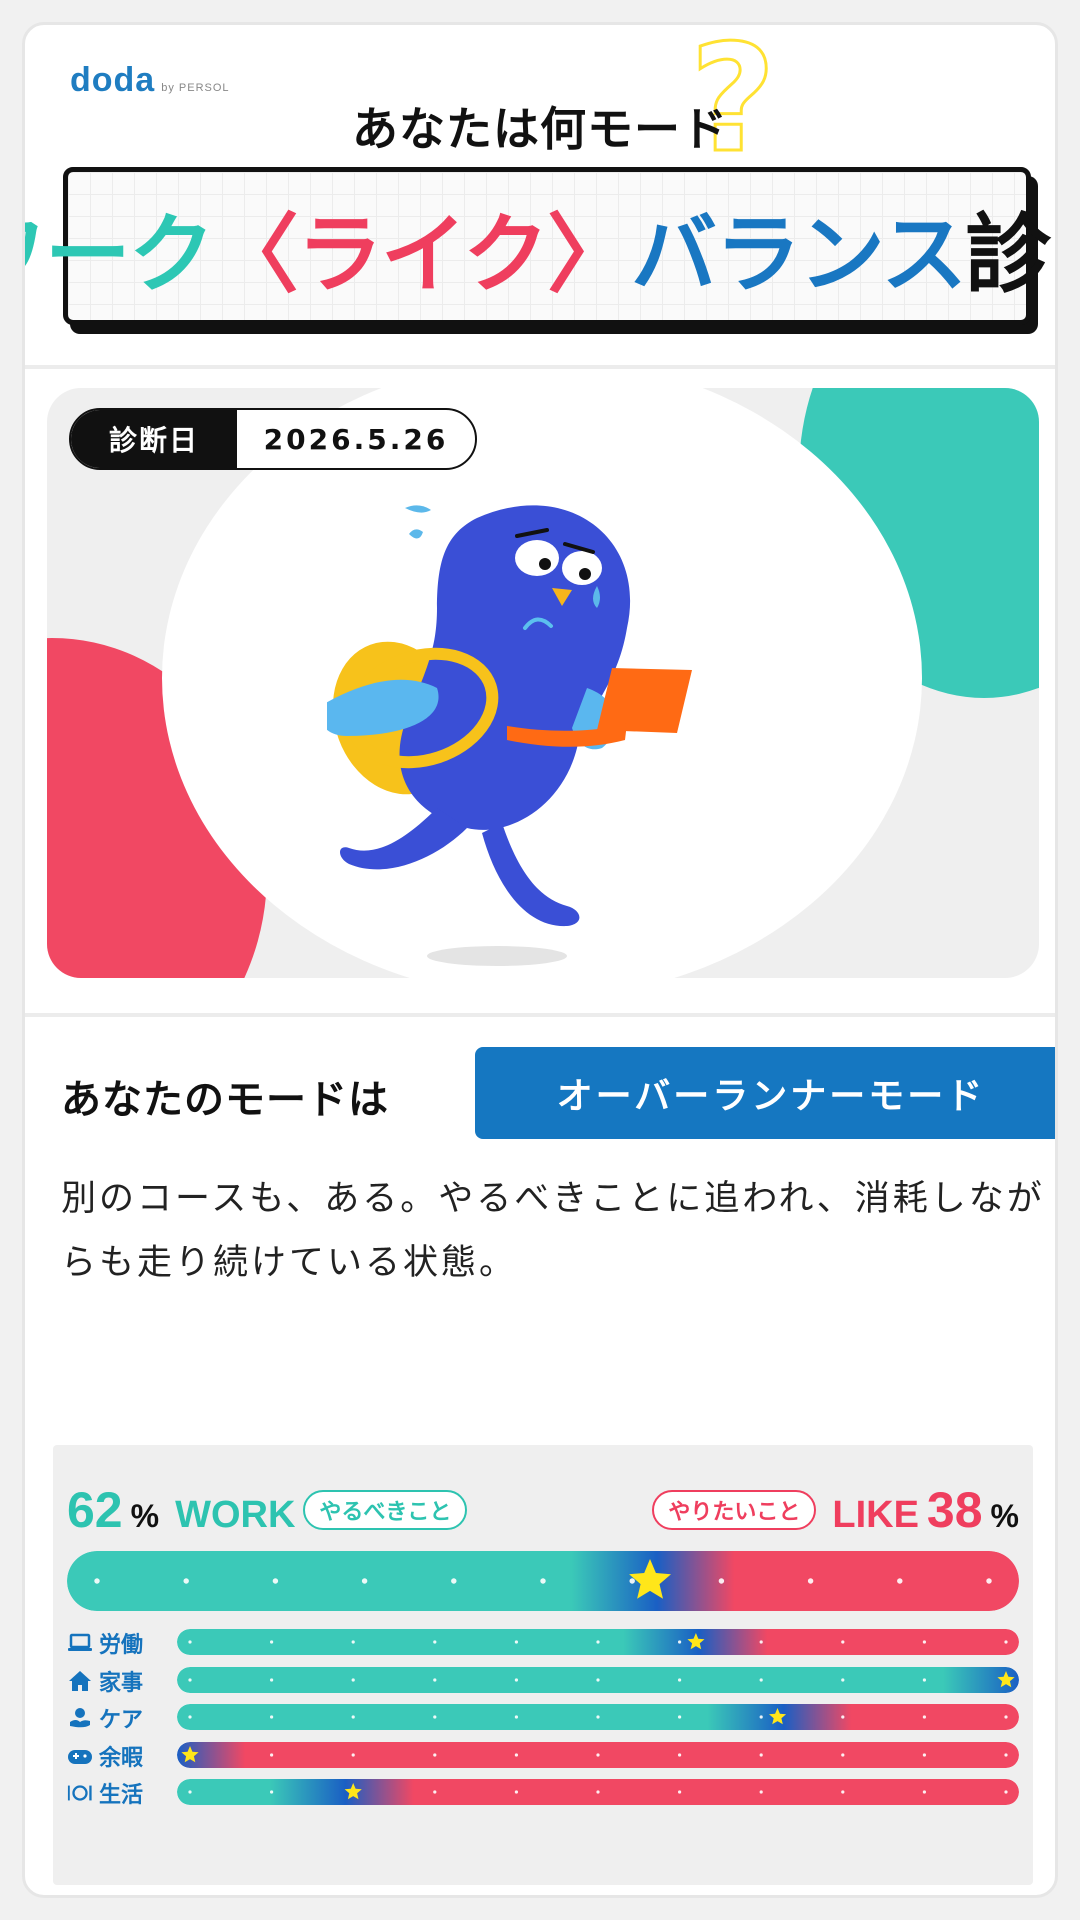 The image size is (1080, 1920). I want to click on like-summary: やりたいこと LIKE 38 %, so click(835, 1510).